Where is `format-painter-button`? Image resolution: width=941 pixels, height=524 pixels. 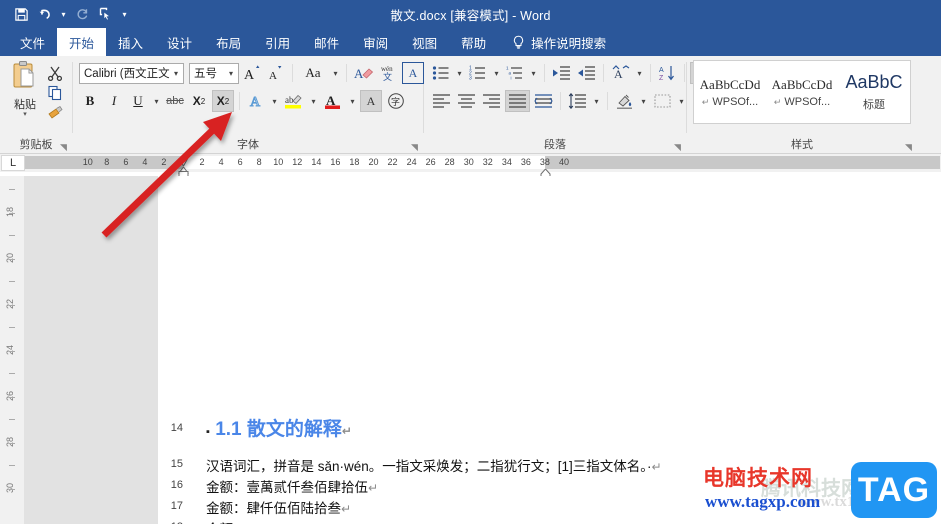
format-painter-button is located at coordinates (55, 112).